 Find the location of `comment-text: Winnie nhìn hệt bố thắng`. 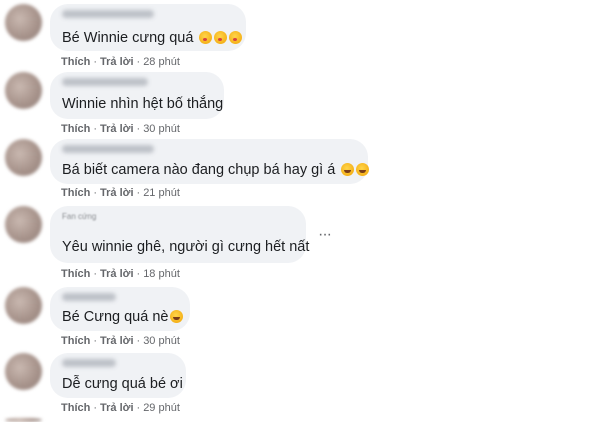

comment-text: Winnie nhìn hệt bố thắng is located at coordinates (143, 104).